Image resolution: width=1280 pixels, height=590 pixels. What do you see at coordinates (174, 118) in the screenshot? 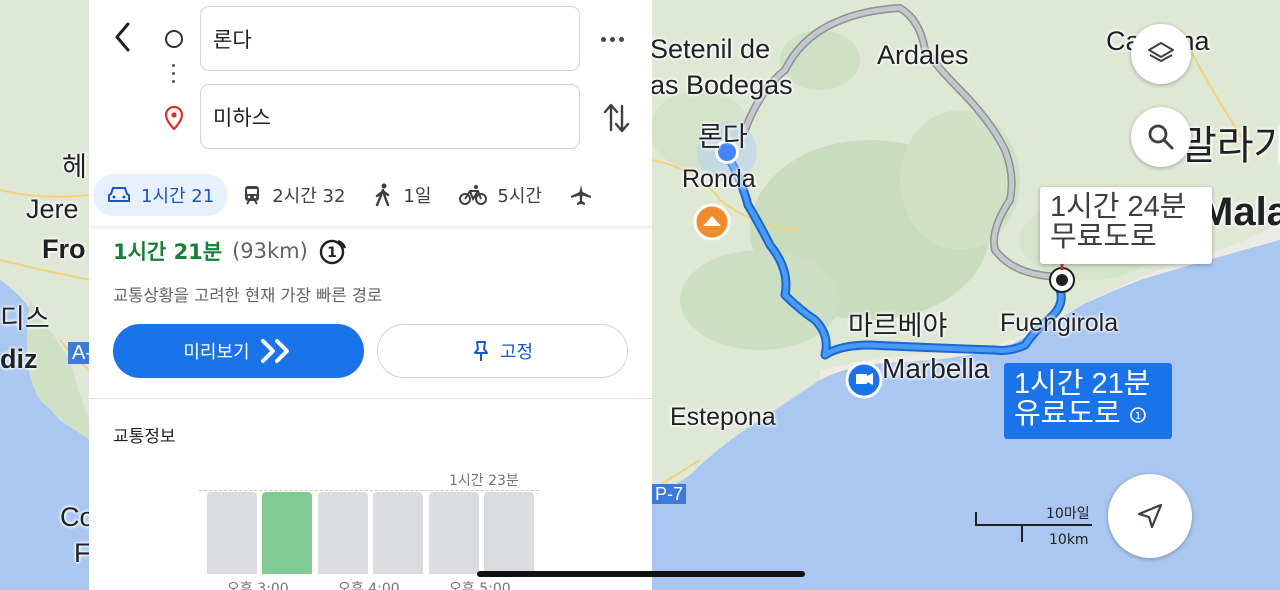
I see `destination-pin-icon` at bounding box center [174, 118].